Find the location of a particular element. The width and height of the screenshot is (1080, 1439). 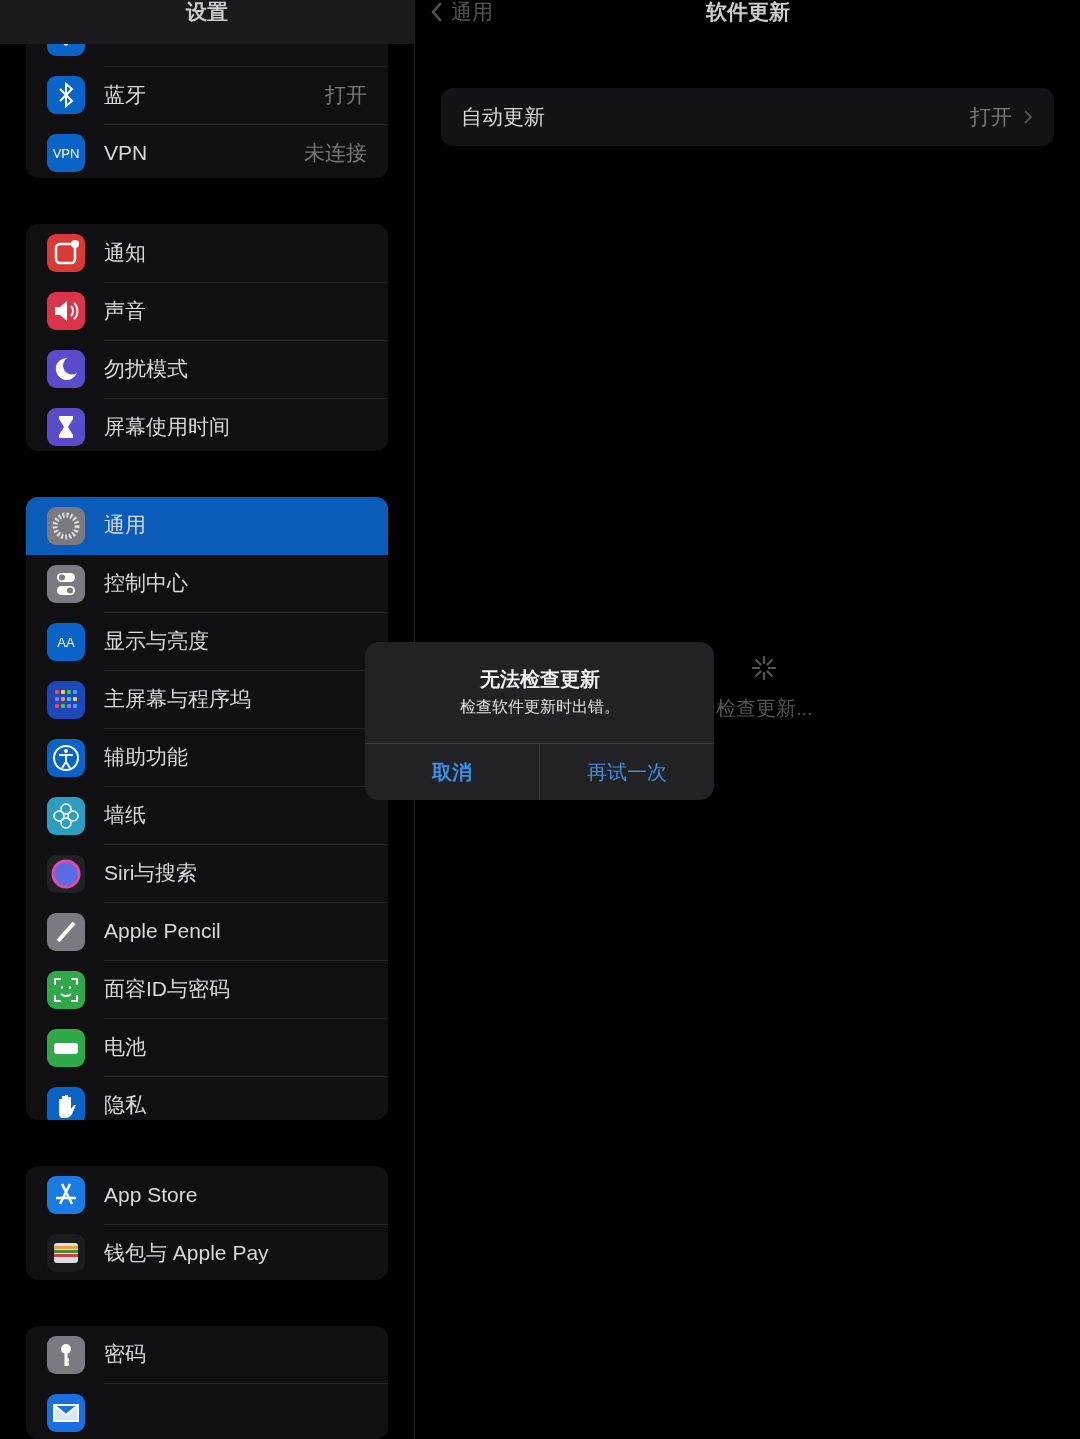

settings-row: 通知 is located at coordinates (207, 253).